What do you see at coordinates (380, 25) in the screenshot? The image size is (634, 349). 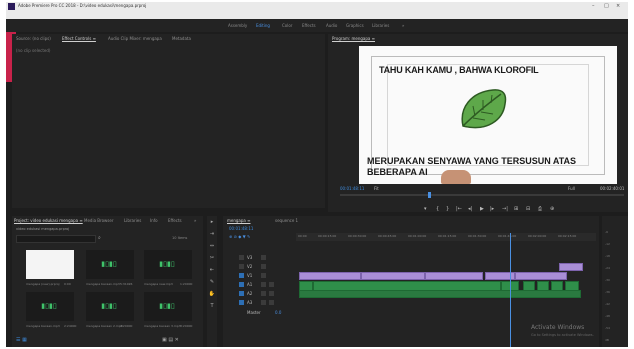 I see `workspace-libraries: Libraries` at bounding box center [380, 25].